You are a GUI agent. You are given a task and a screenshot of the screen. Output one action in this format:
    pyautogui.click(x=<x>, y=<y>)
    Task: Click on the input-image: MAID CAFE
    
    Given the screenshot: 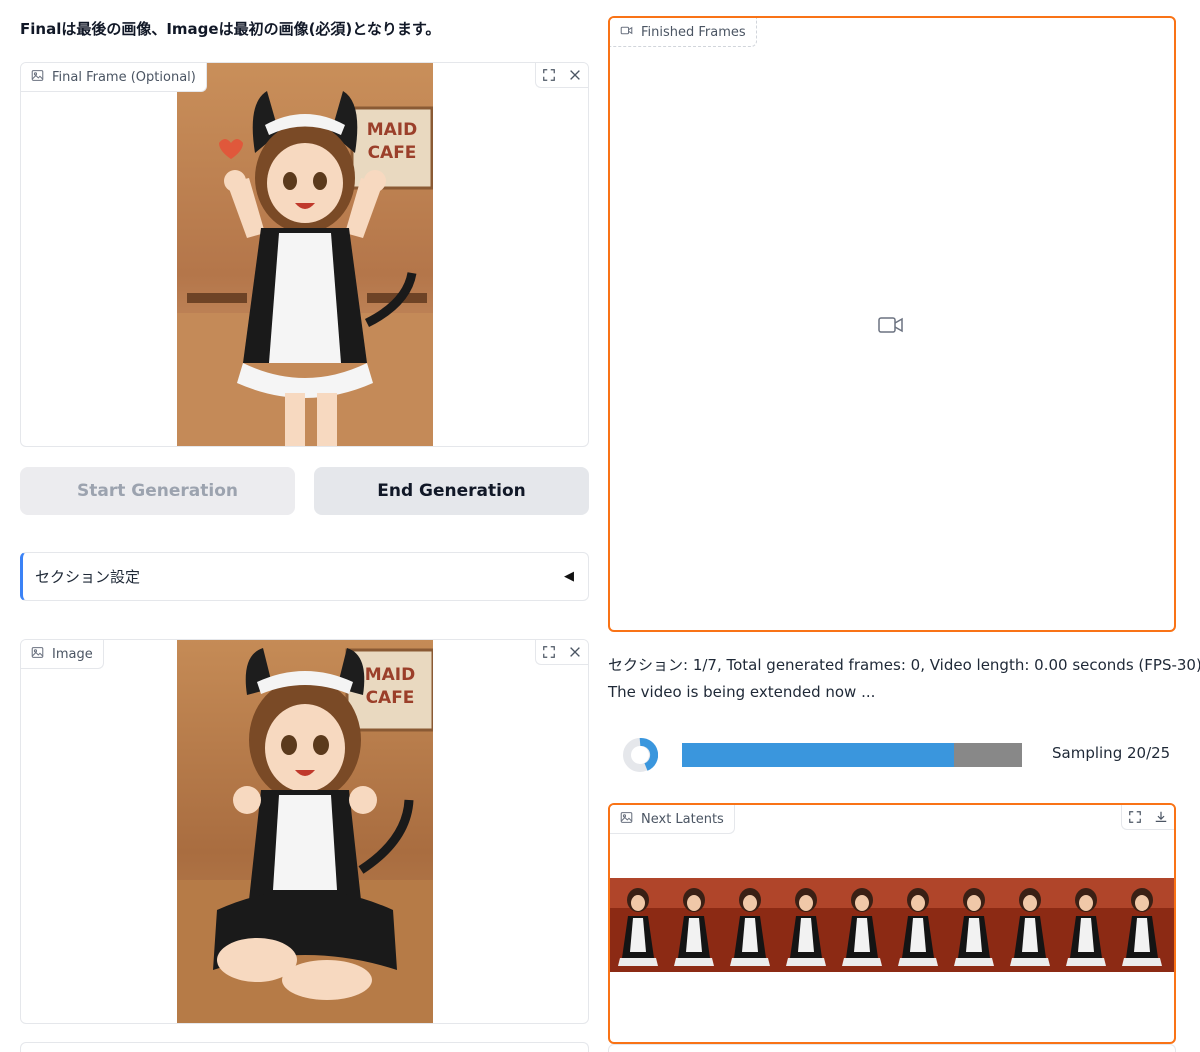 What is the action you would take?
    pyautogui.click(x=305, y=831)
    